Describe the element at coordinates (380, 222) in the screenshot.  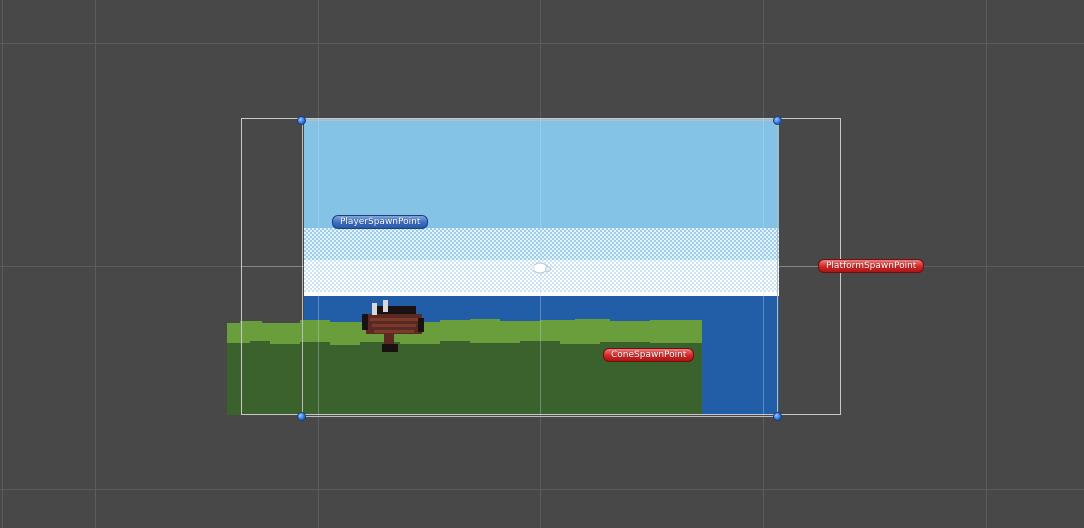
I see `player-spawn-point-gizmo: PlayerSpawnPoint` at that location.